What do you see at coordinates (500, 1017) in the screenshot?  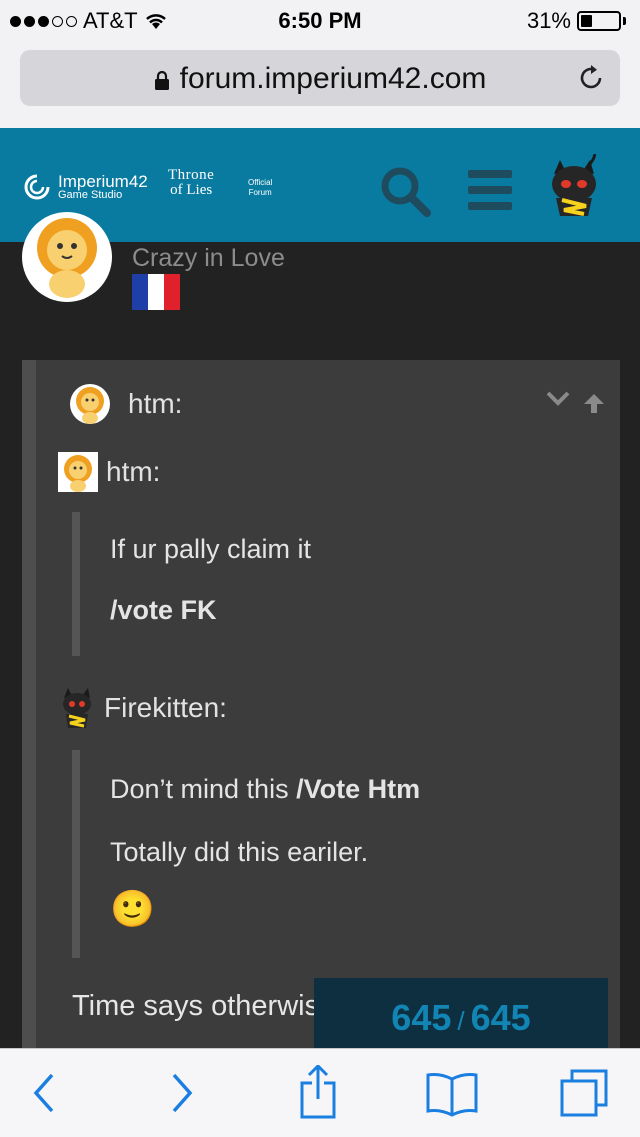 I see `progress-total: 645` at bounding box center [500, 1017].